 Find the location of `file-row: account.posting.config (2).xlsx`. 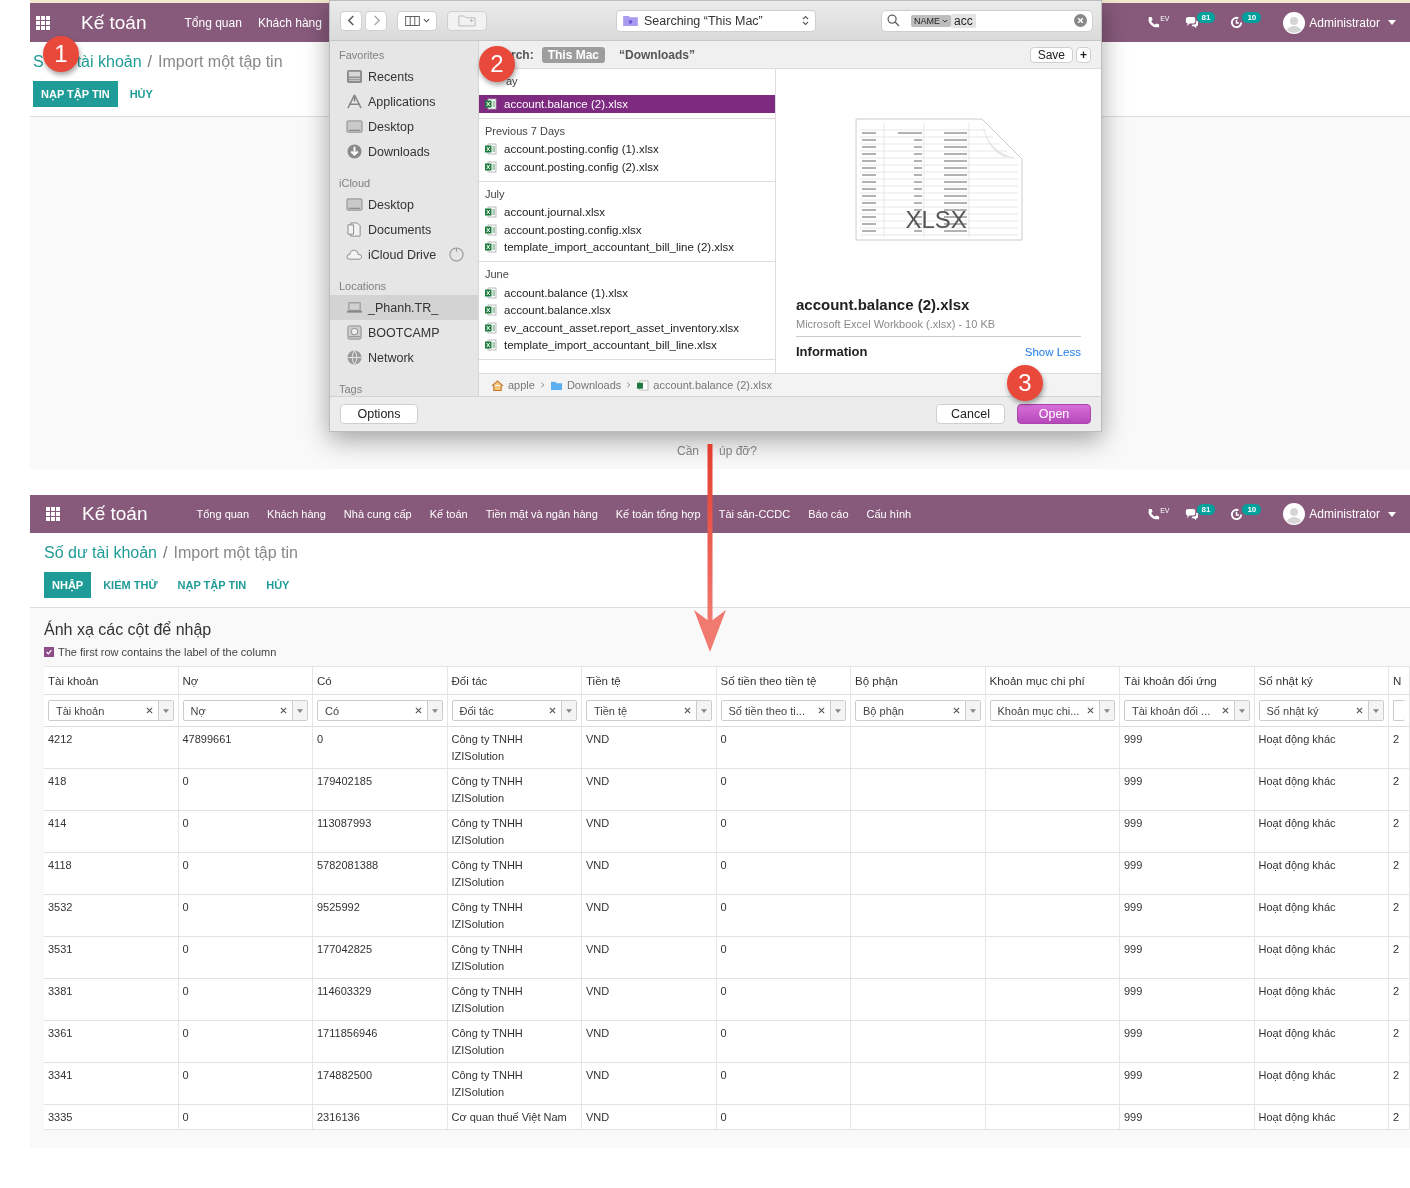

file-row: account.posting.config (2).xlsx is located at coordinates (627, 167).